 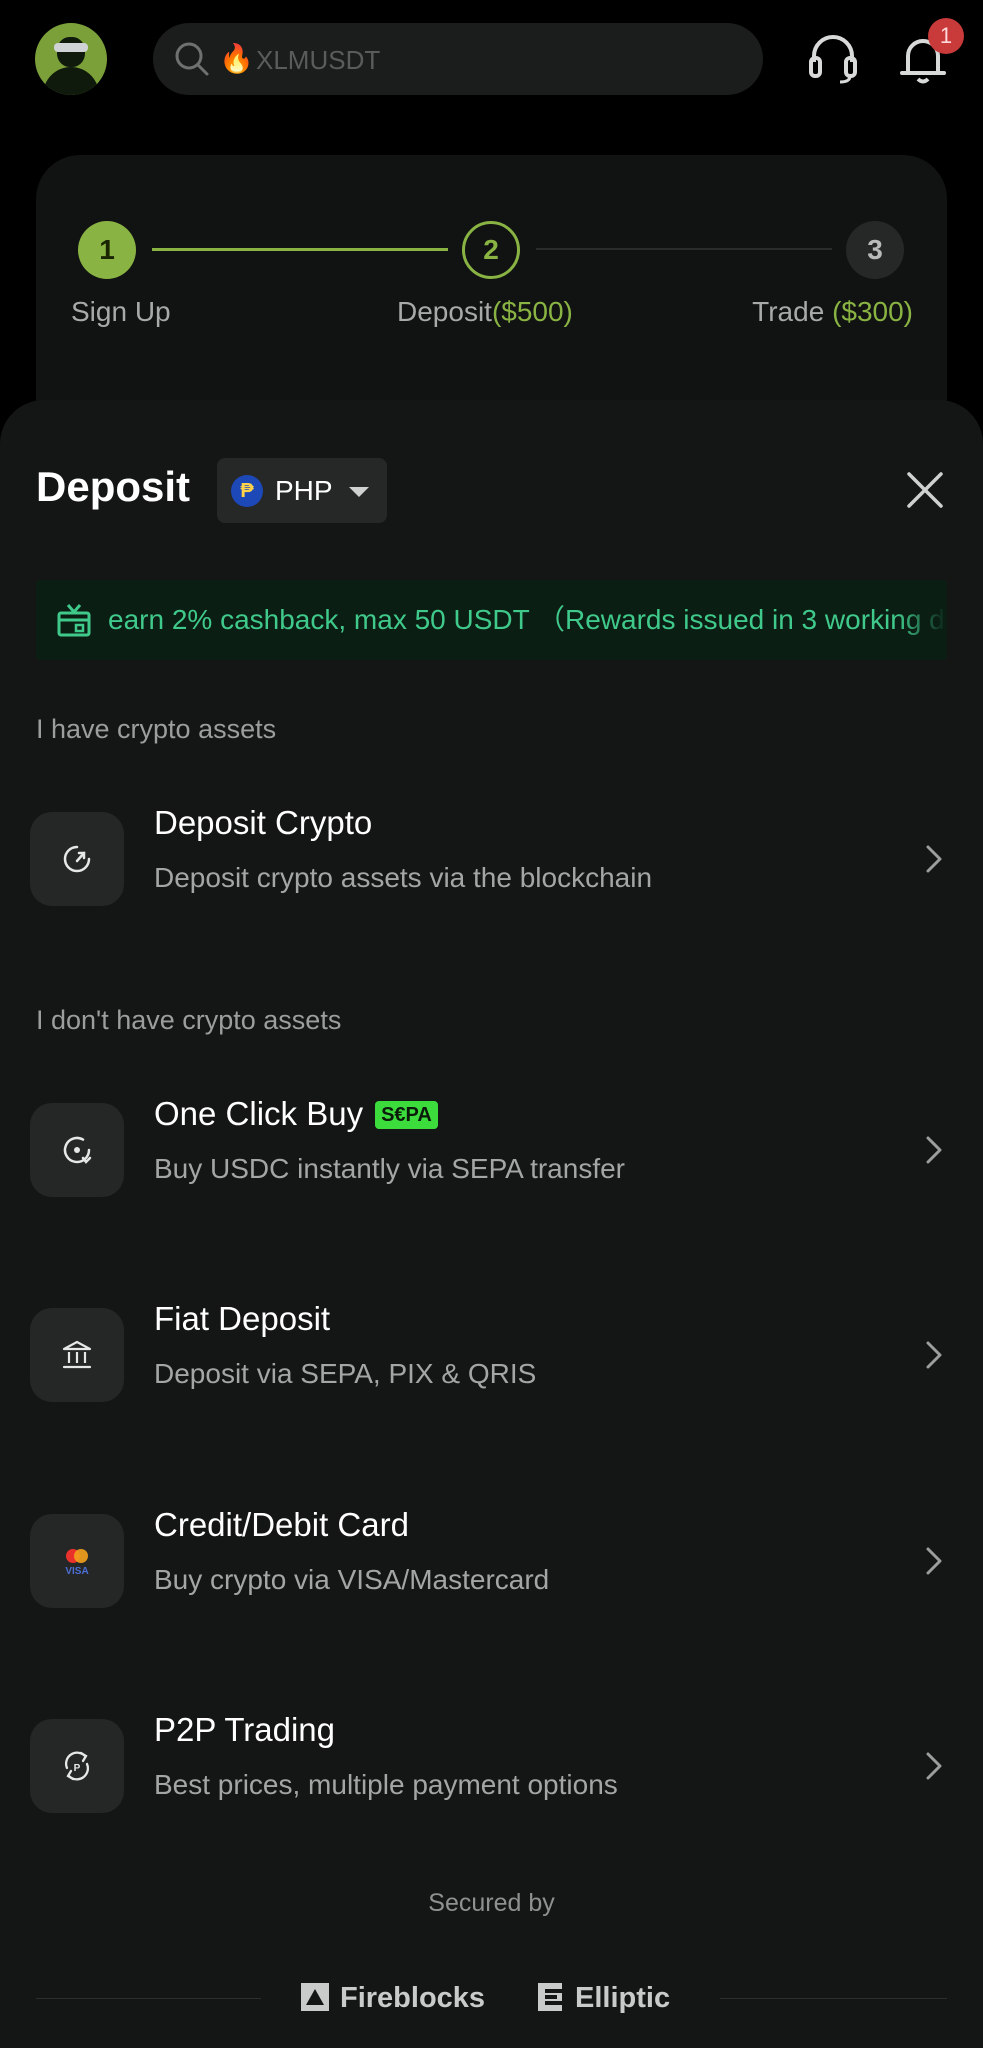 I want to click on search-icon, so click(x=192, y=59).